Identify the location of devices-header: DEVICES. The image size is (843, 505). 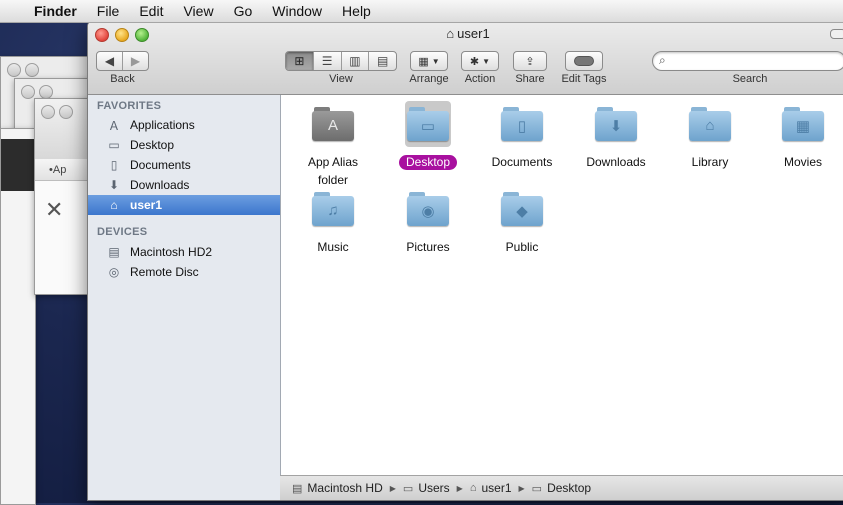
(122, 232).